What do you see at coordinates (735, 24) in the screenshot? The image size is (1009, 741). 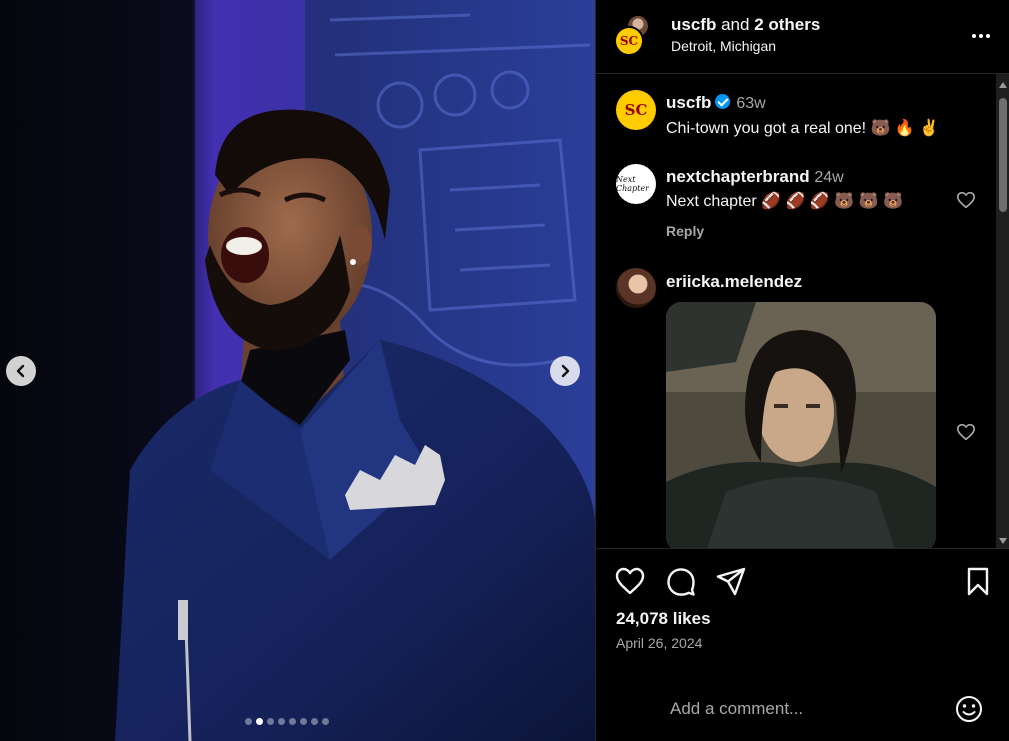 I see `authors-conjunction: and` at bounding box center [735, 24].